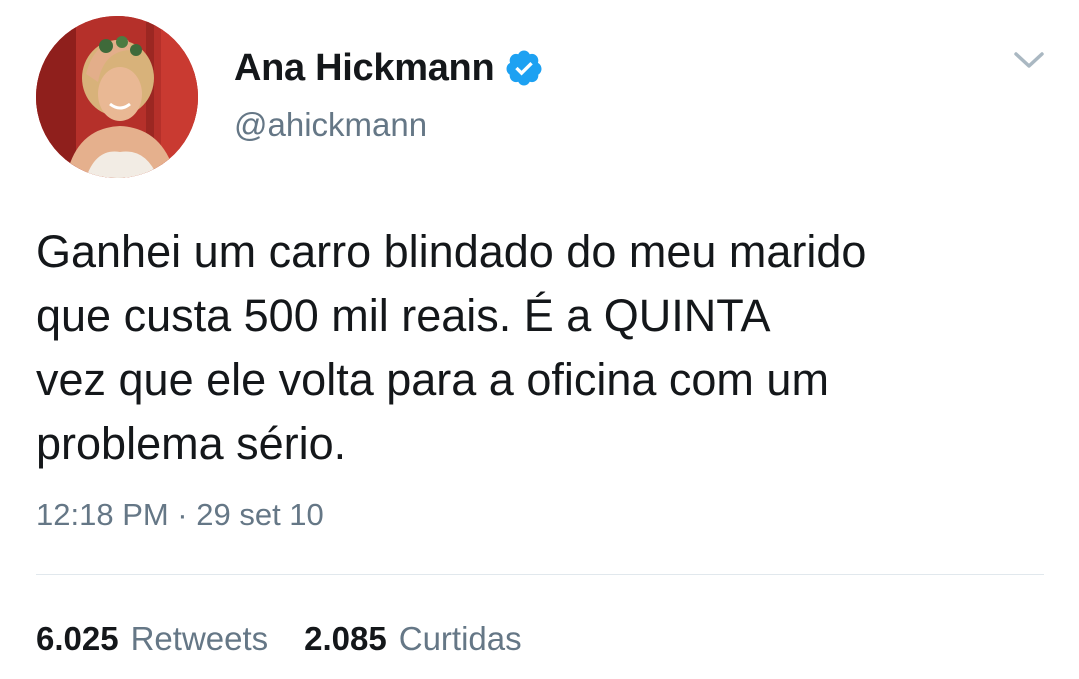 Image resolution: width=1079 pixels, height=679 pixels. What do you see at coordinates (540, 574) in the screenshot?
I see `divider` at bounding box center [540, 574].